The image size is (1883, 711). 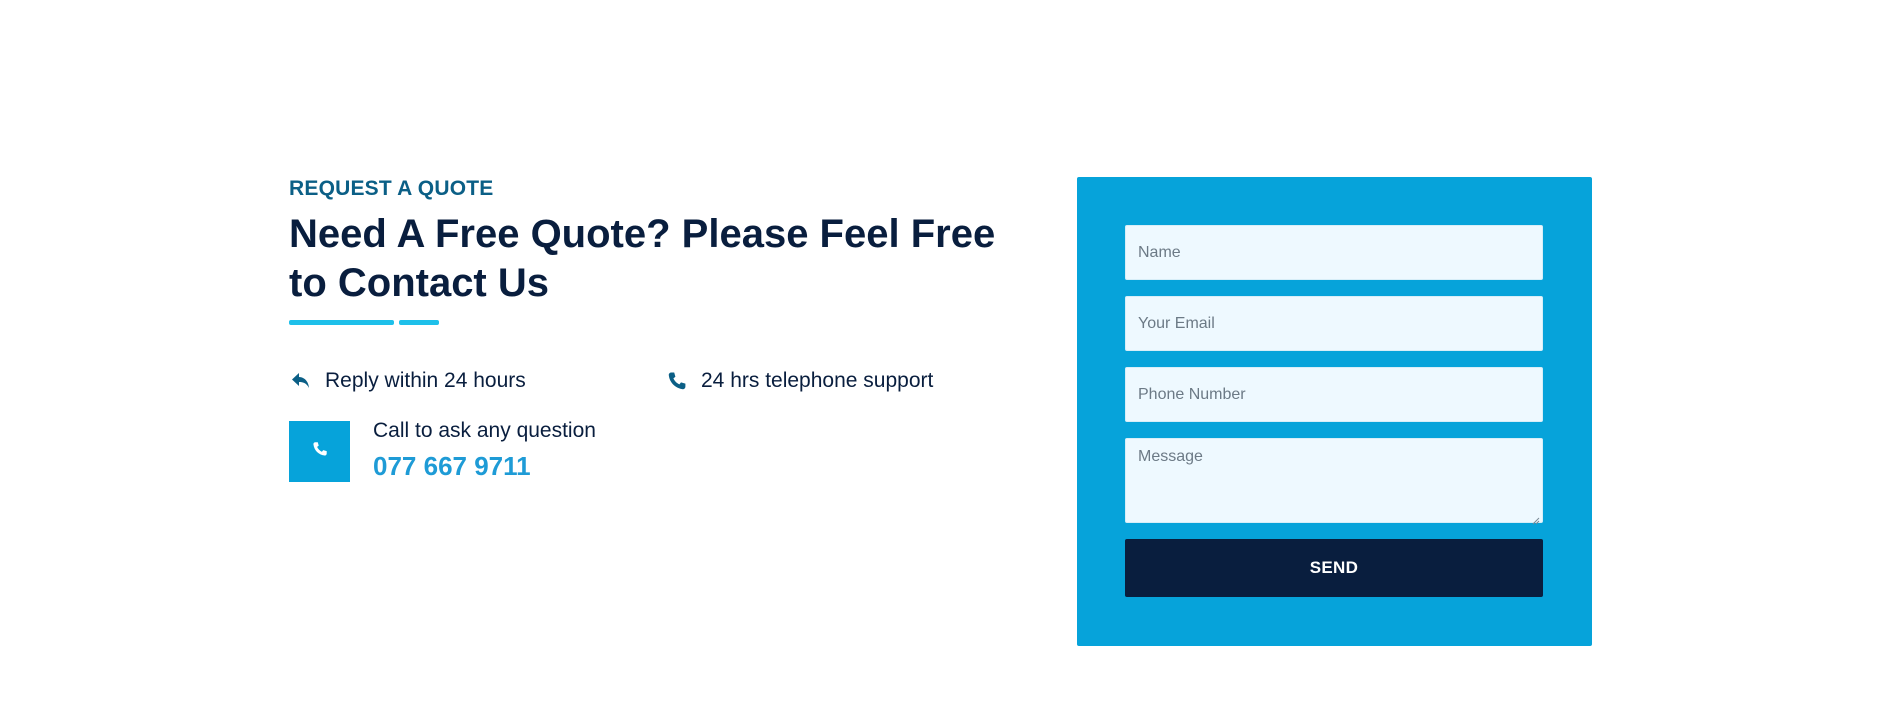 I want to click on send-button: SEND, so click(x=1334, y=568).